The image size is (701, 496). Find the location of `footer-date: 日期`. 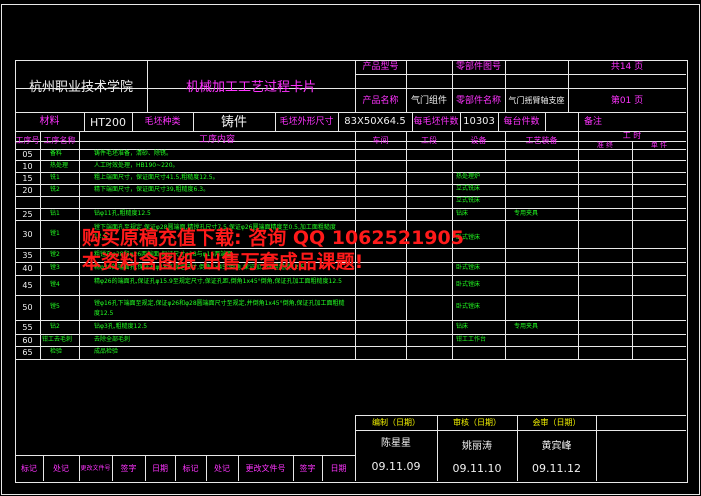

footer-date: 日期 is located at coordinates (160, 468).